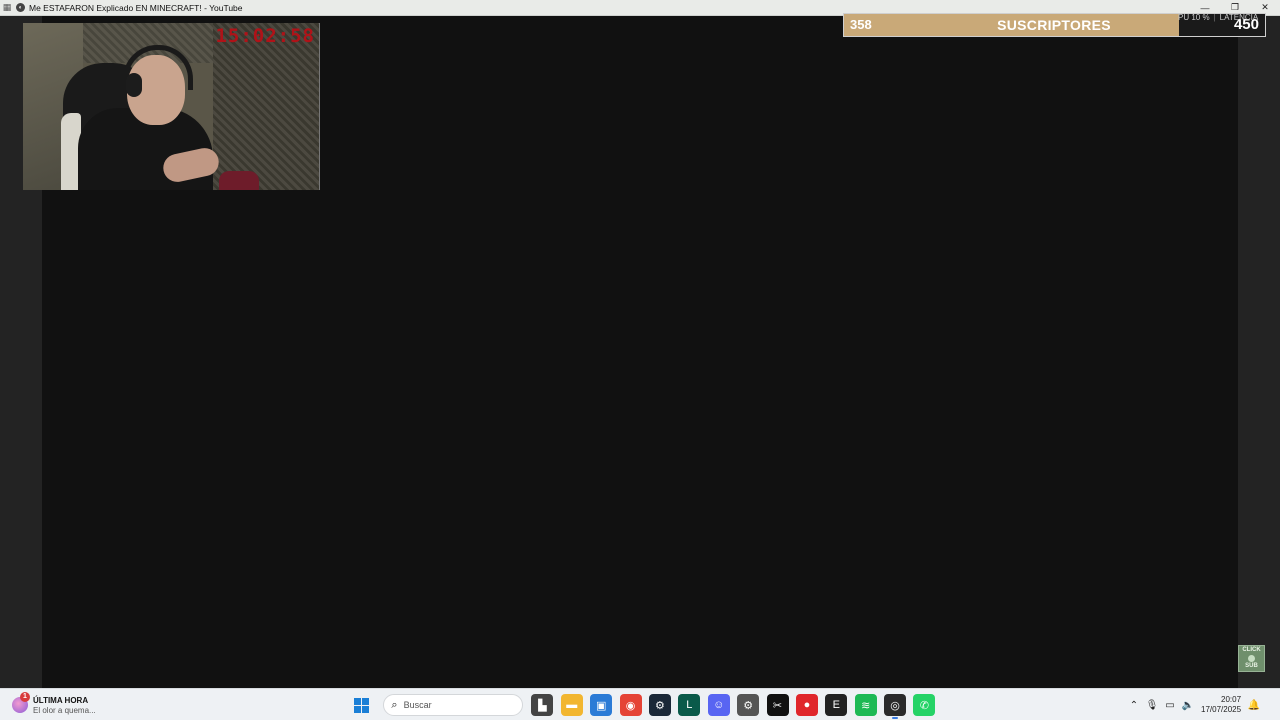 This screenshot has height=720, width=1280. What do you see at coordinates (806, 705) in the screenshot?
I see `app-red-icon: ●` at bounding box center [806, 705].